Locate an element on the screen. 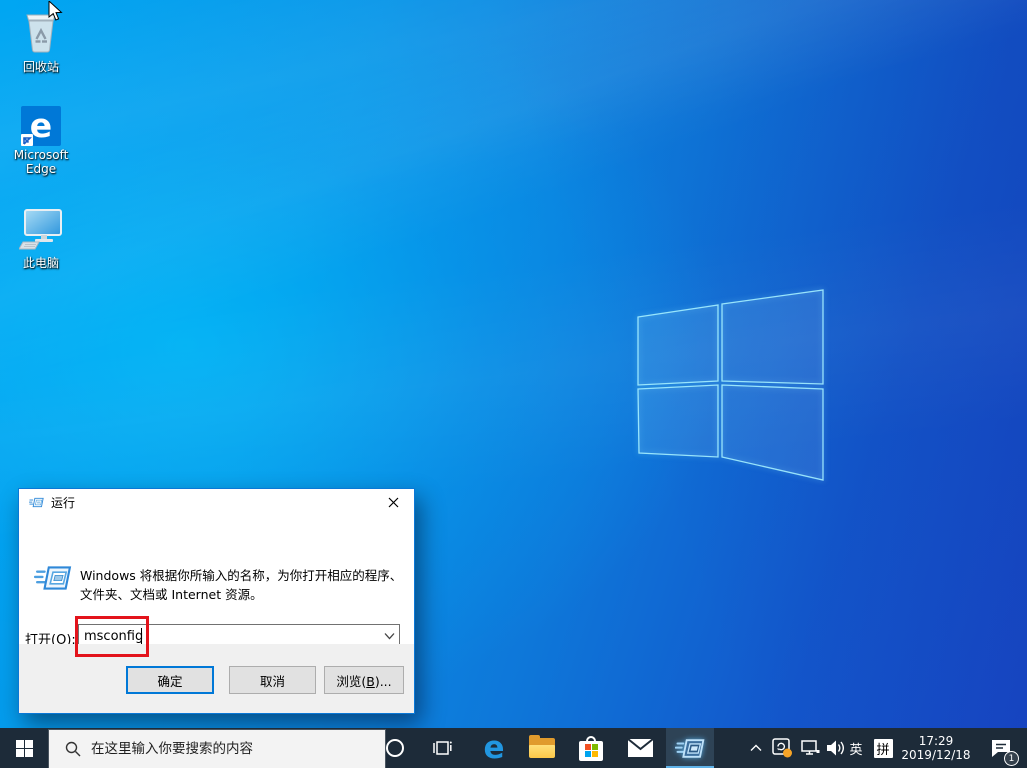 The width and height of the screenshot is (1027, 768). dialog-title: 运行 is located at coordinates (63, 503).